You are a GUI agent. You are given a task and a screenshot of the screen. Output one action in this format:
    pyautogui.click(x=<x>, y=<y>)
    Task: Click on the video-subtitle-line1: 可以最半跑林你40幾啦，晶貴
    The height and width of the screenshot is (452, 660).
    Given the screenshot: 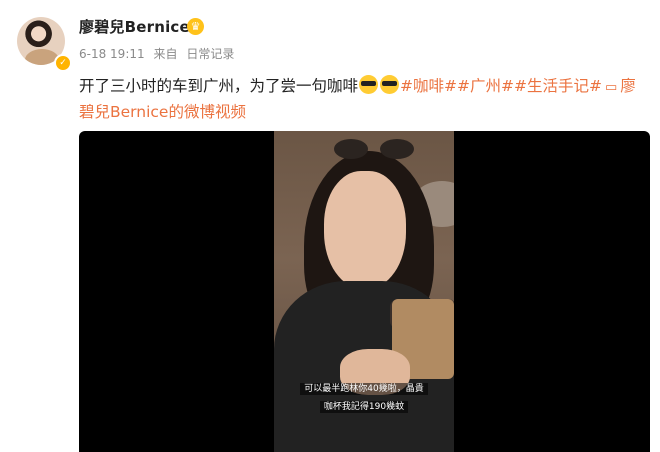 What is the action you would take?
    pyautogui.click(x=364, y=388)
    